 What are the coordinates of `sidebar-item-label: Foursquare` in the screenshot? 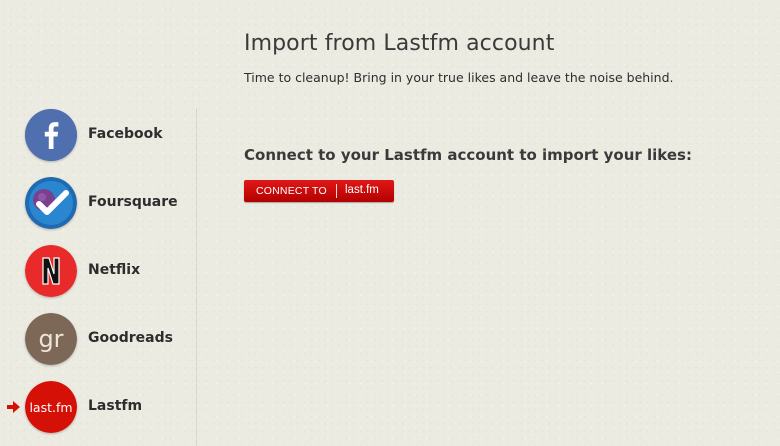 It's located at (133, 202).